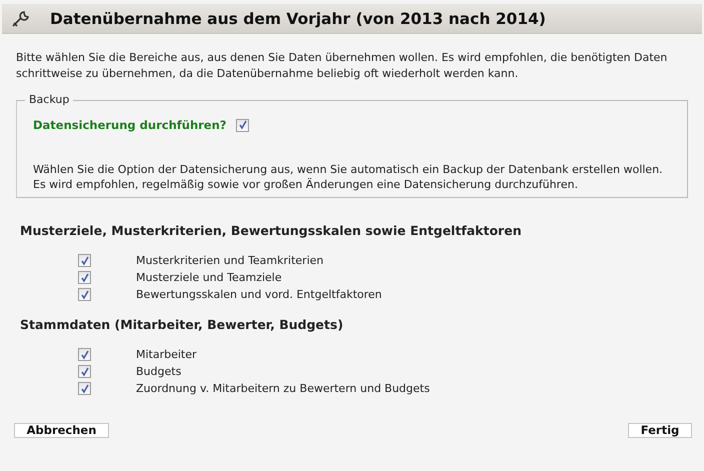 Image resolution: width=704 pixels, height=471 pixels. Describe the element at coordinates (49, 99) in the screenshot. I see `panel-legend: Backup` at that location.